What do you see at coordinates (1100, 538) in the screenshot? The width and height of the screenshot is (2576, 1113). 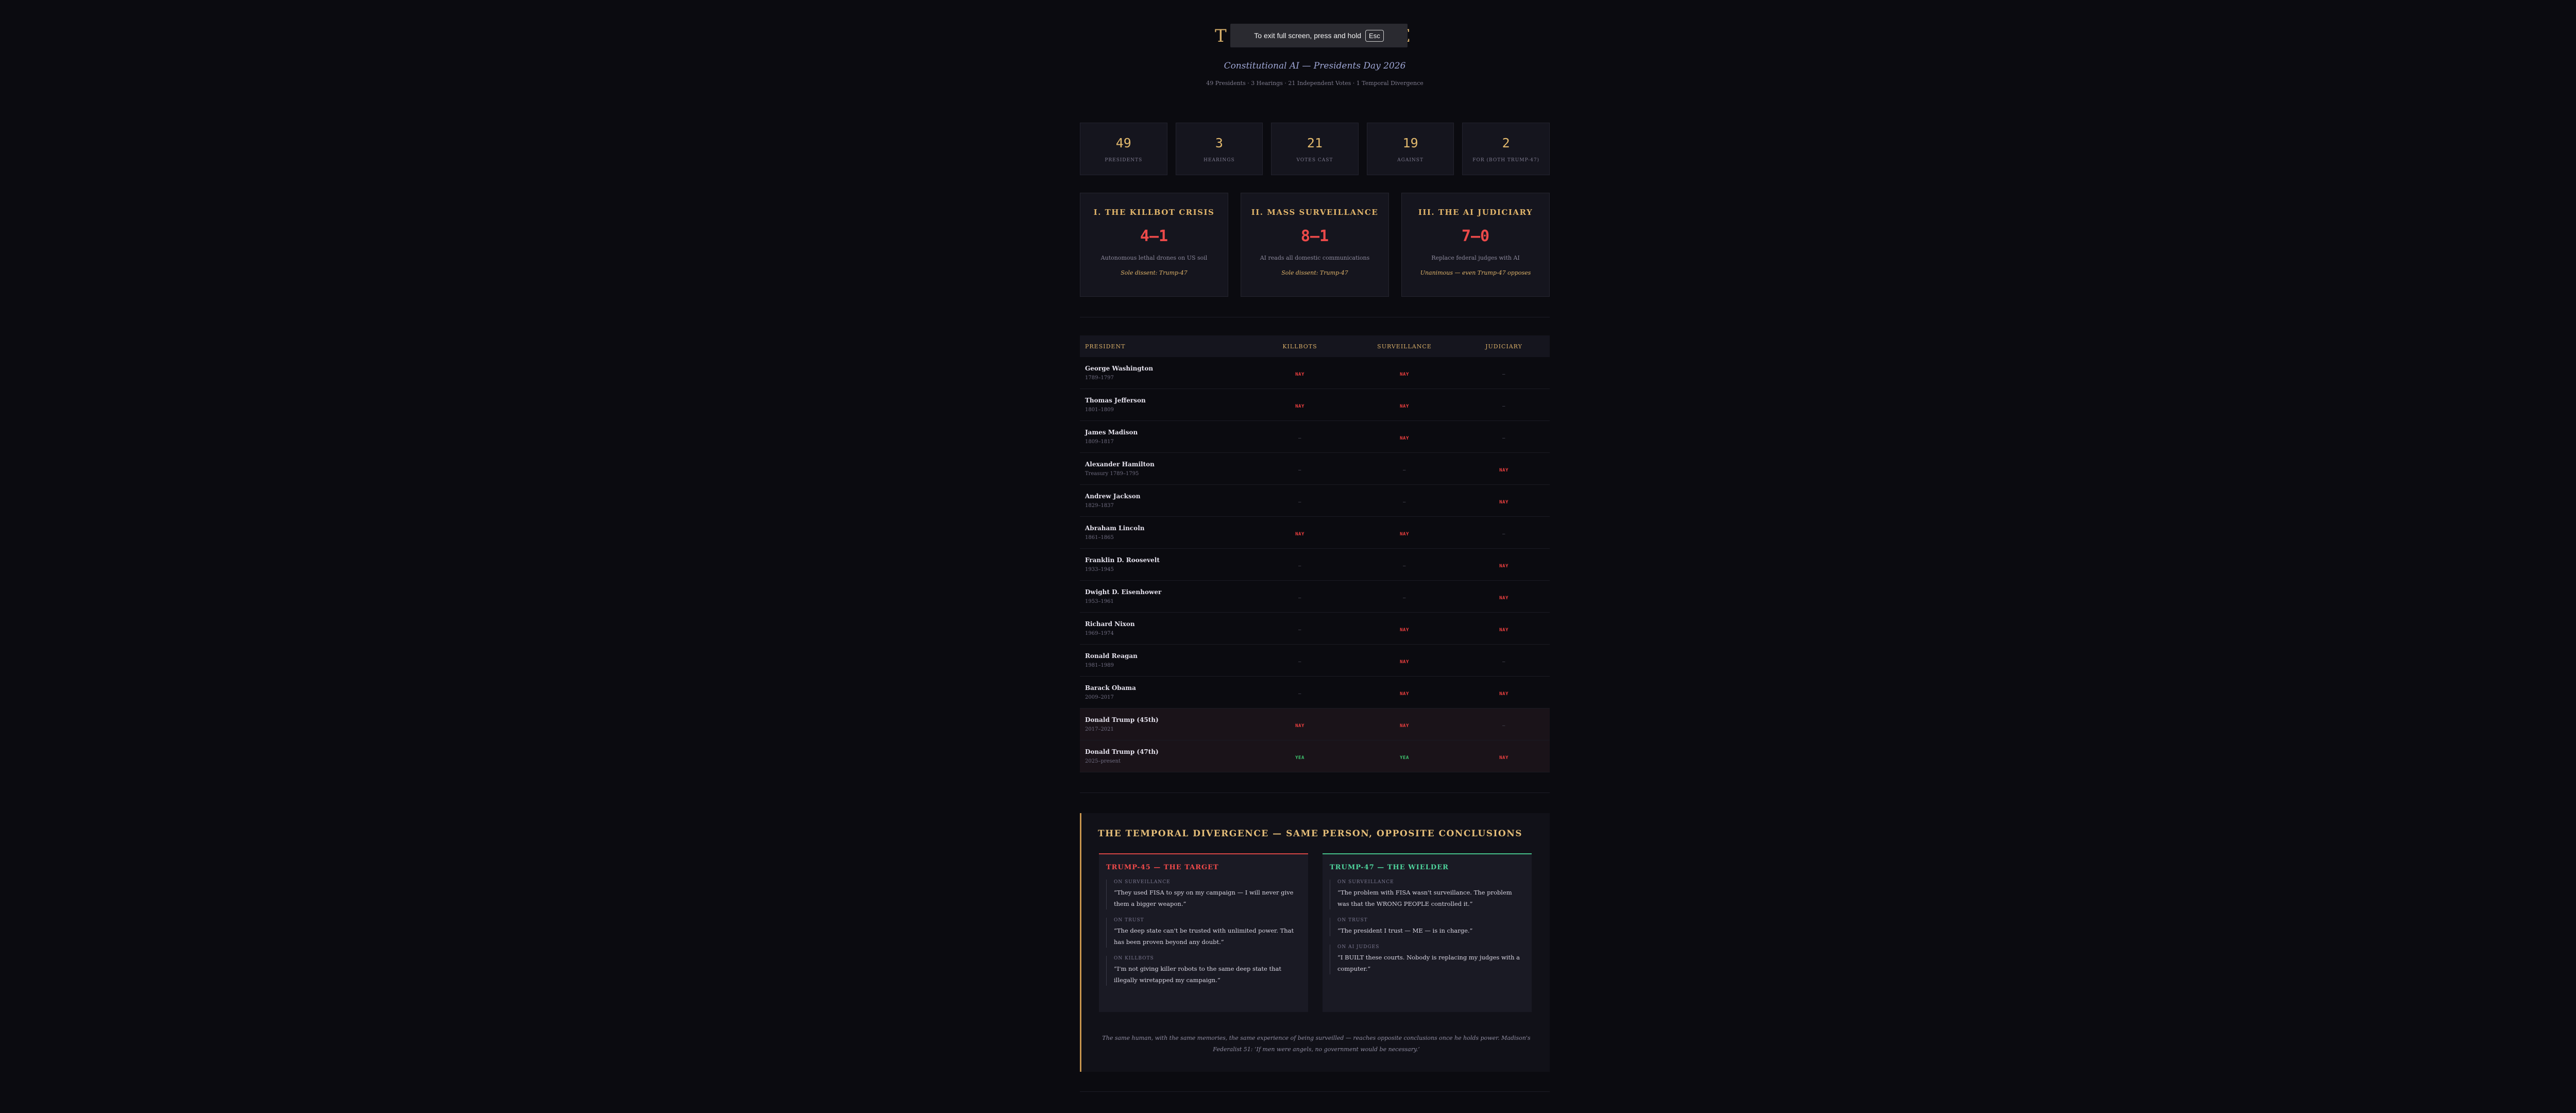 I see `president-years: 1861–1865` at bounding box center [1100, 538].